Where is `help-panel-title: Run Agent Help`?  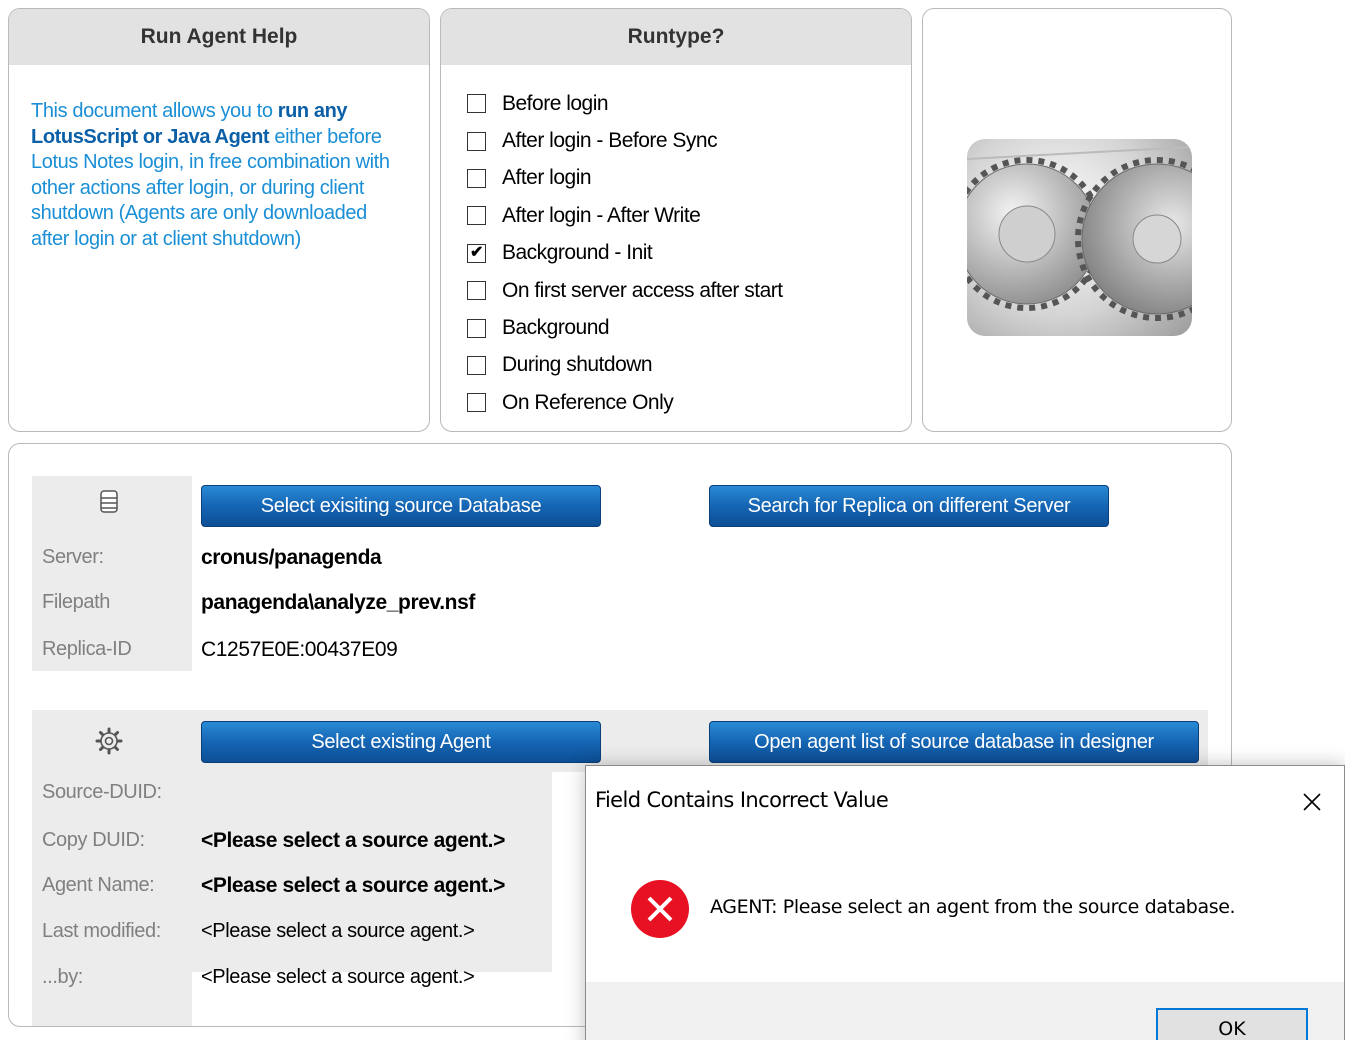
help-panel-title: Run Agent Help is located at coordinates (219, 37).